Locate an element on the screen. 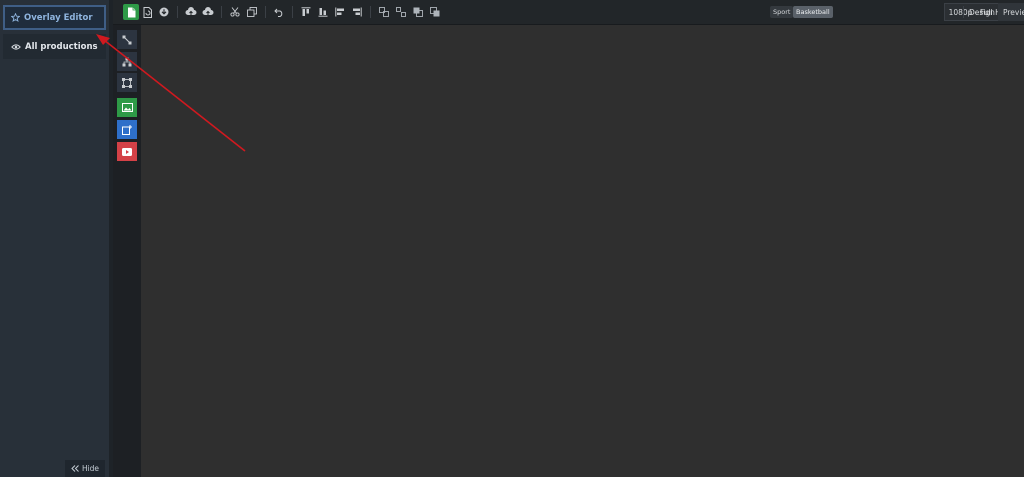 This screenshot has height=477, width=1024. group-icon is located at coordinates (384, 12).